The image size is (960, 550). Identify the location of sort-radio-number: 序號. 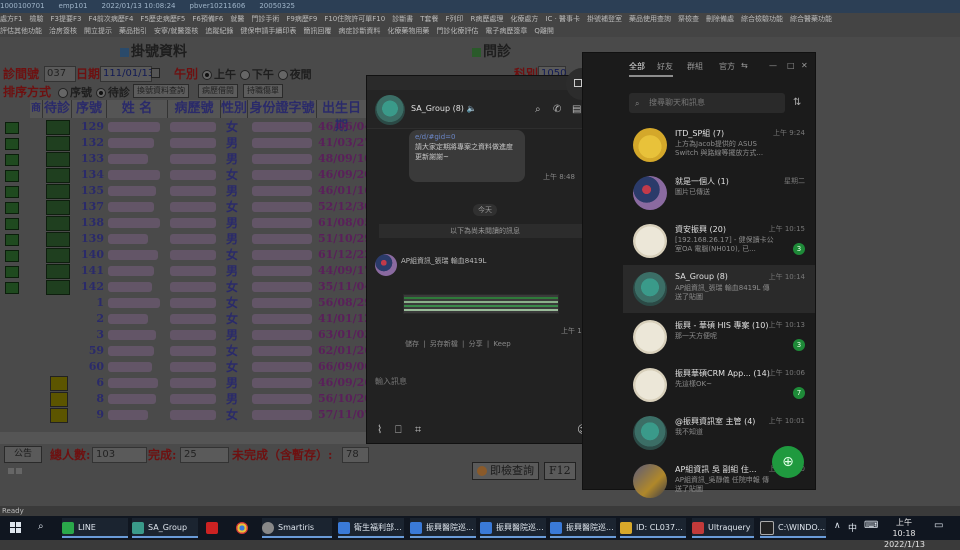
(75, 92).